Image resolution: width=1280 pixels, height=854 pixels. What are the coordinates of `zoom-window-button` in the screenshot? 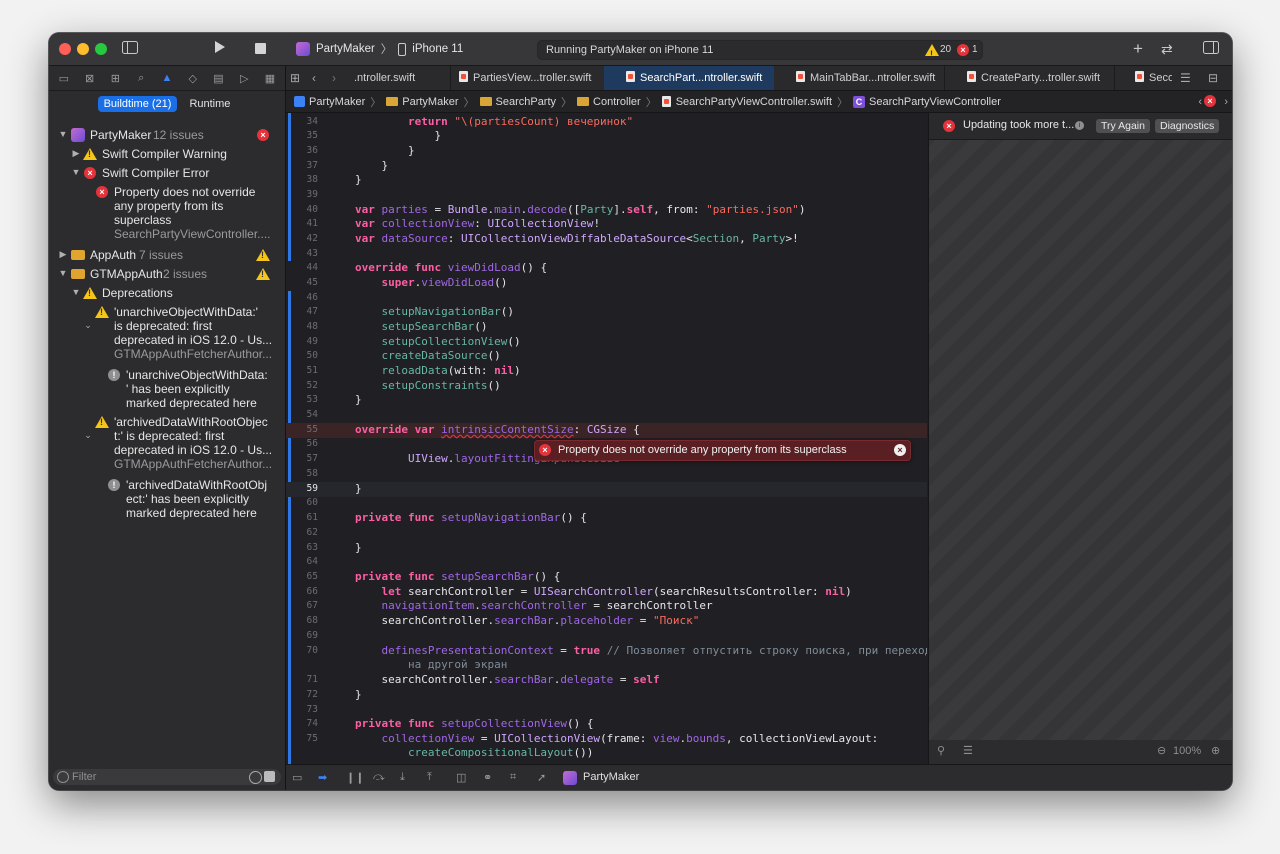 It's located at (101, 49).